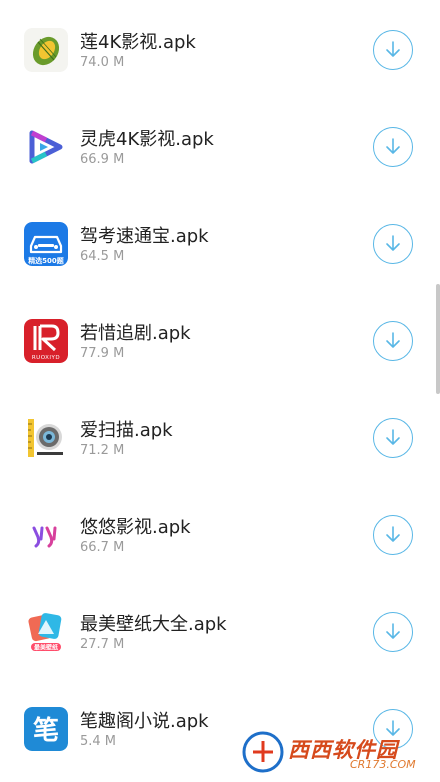  Describe the element at coordinates (135, 333) in the screenshot. I see `file-name: 若惜追剧.apk` at that location.